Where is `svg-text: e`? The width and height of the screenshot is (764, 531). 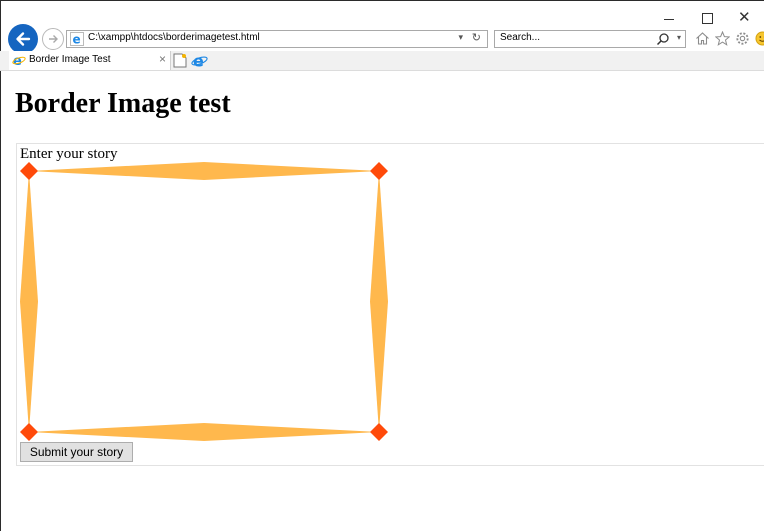
svg-text: e is located at coordinates (77, 40).